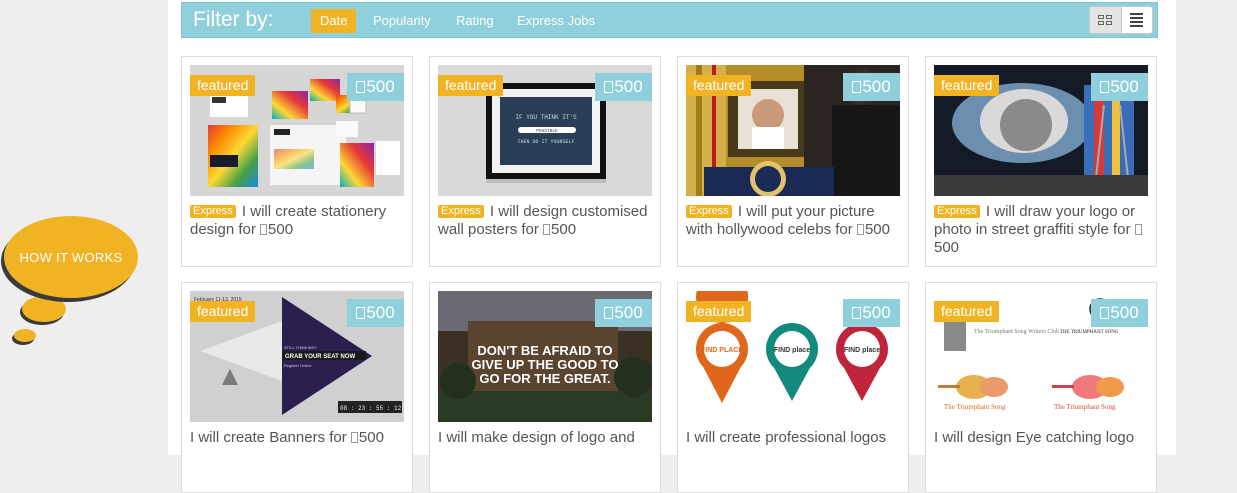 The height and width of the screenshot is (493, 1237). Describe the element at coordinates (975, 407) in the screenshot. I see `logo-text-3: The Triumphant Song` at that location.